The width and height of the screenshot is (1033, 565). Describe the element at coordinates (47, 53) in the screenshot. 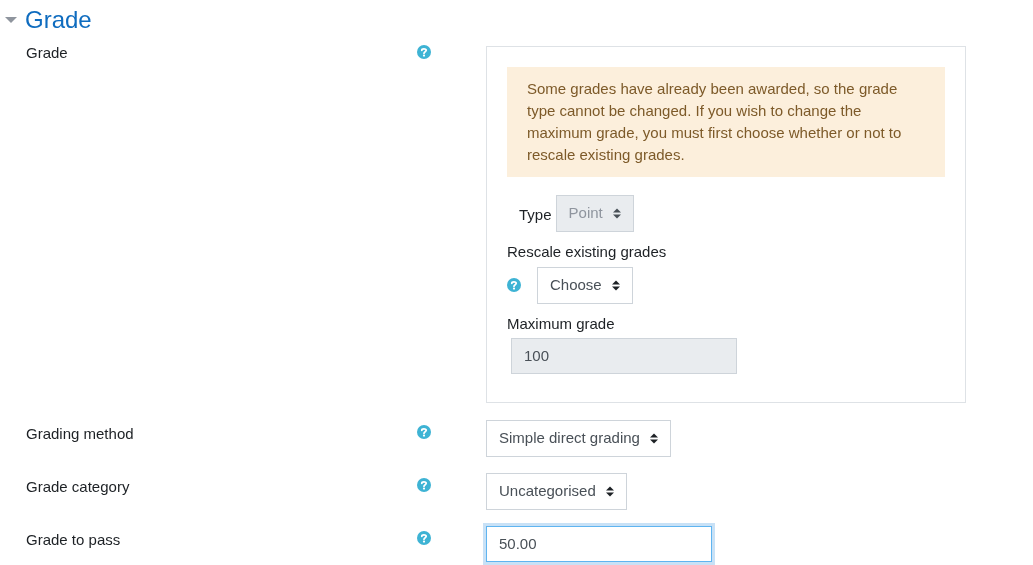

I see `field-label: Grade` at that location.